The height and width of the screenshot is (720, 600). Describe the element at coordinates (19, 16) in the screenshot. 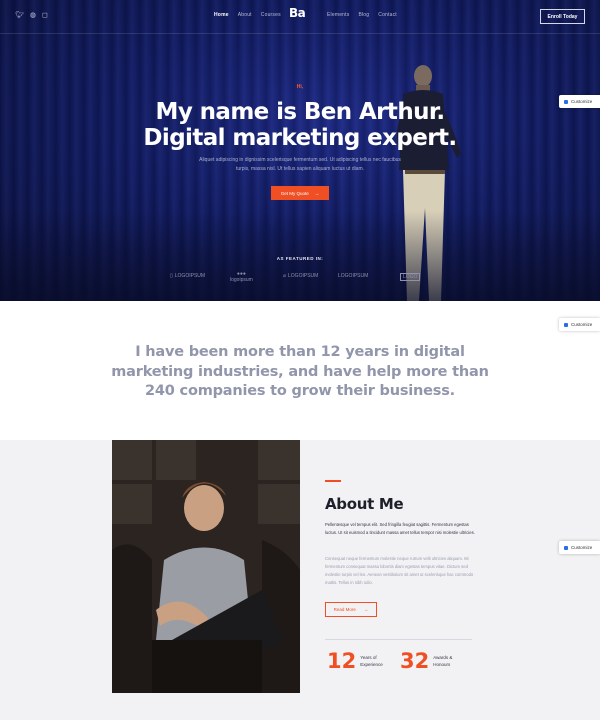

I see `twitter-icon: 🐦︎` at that location.